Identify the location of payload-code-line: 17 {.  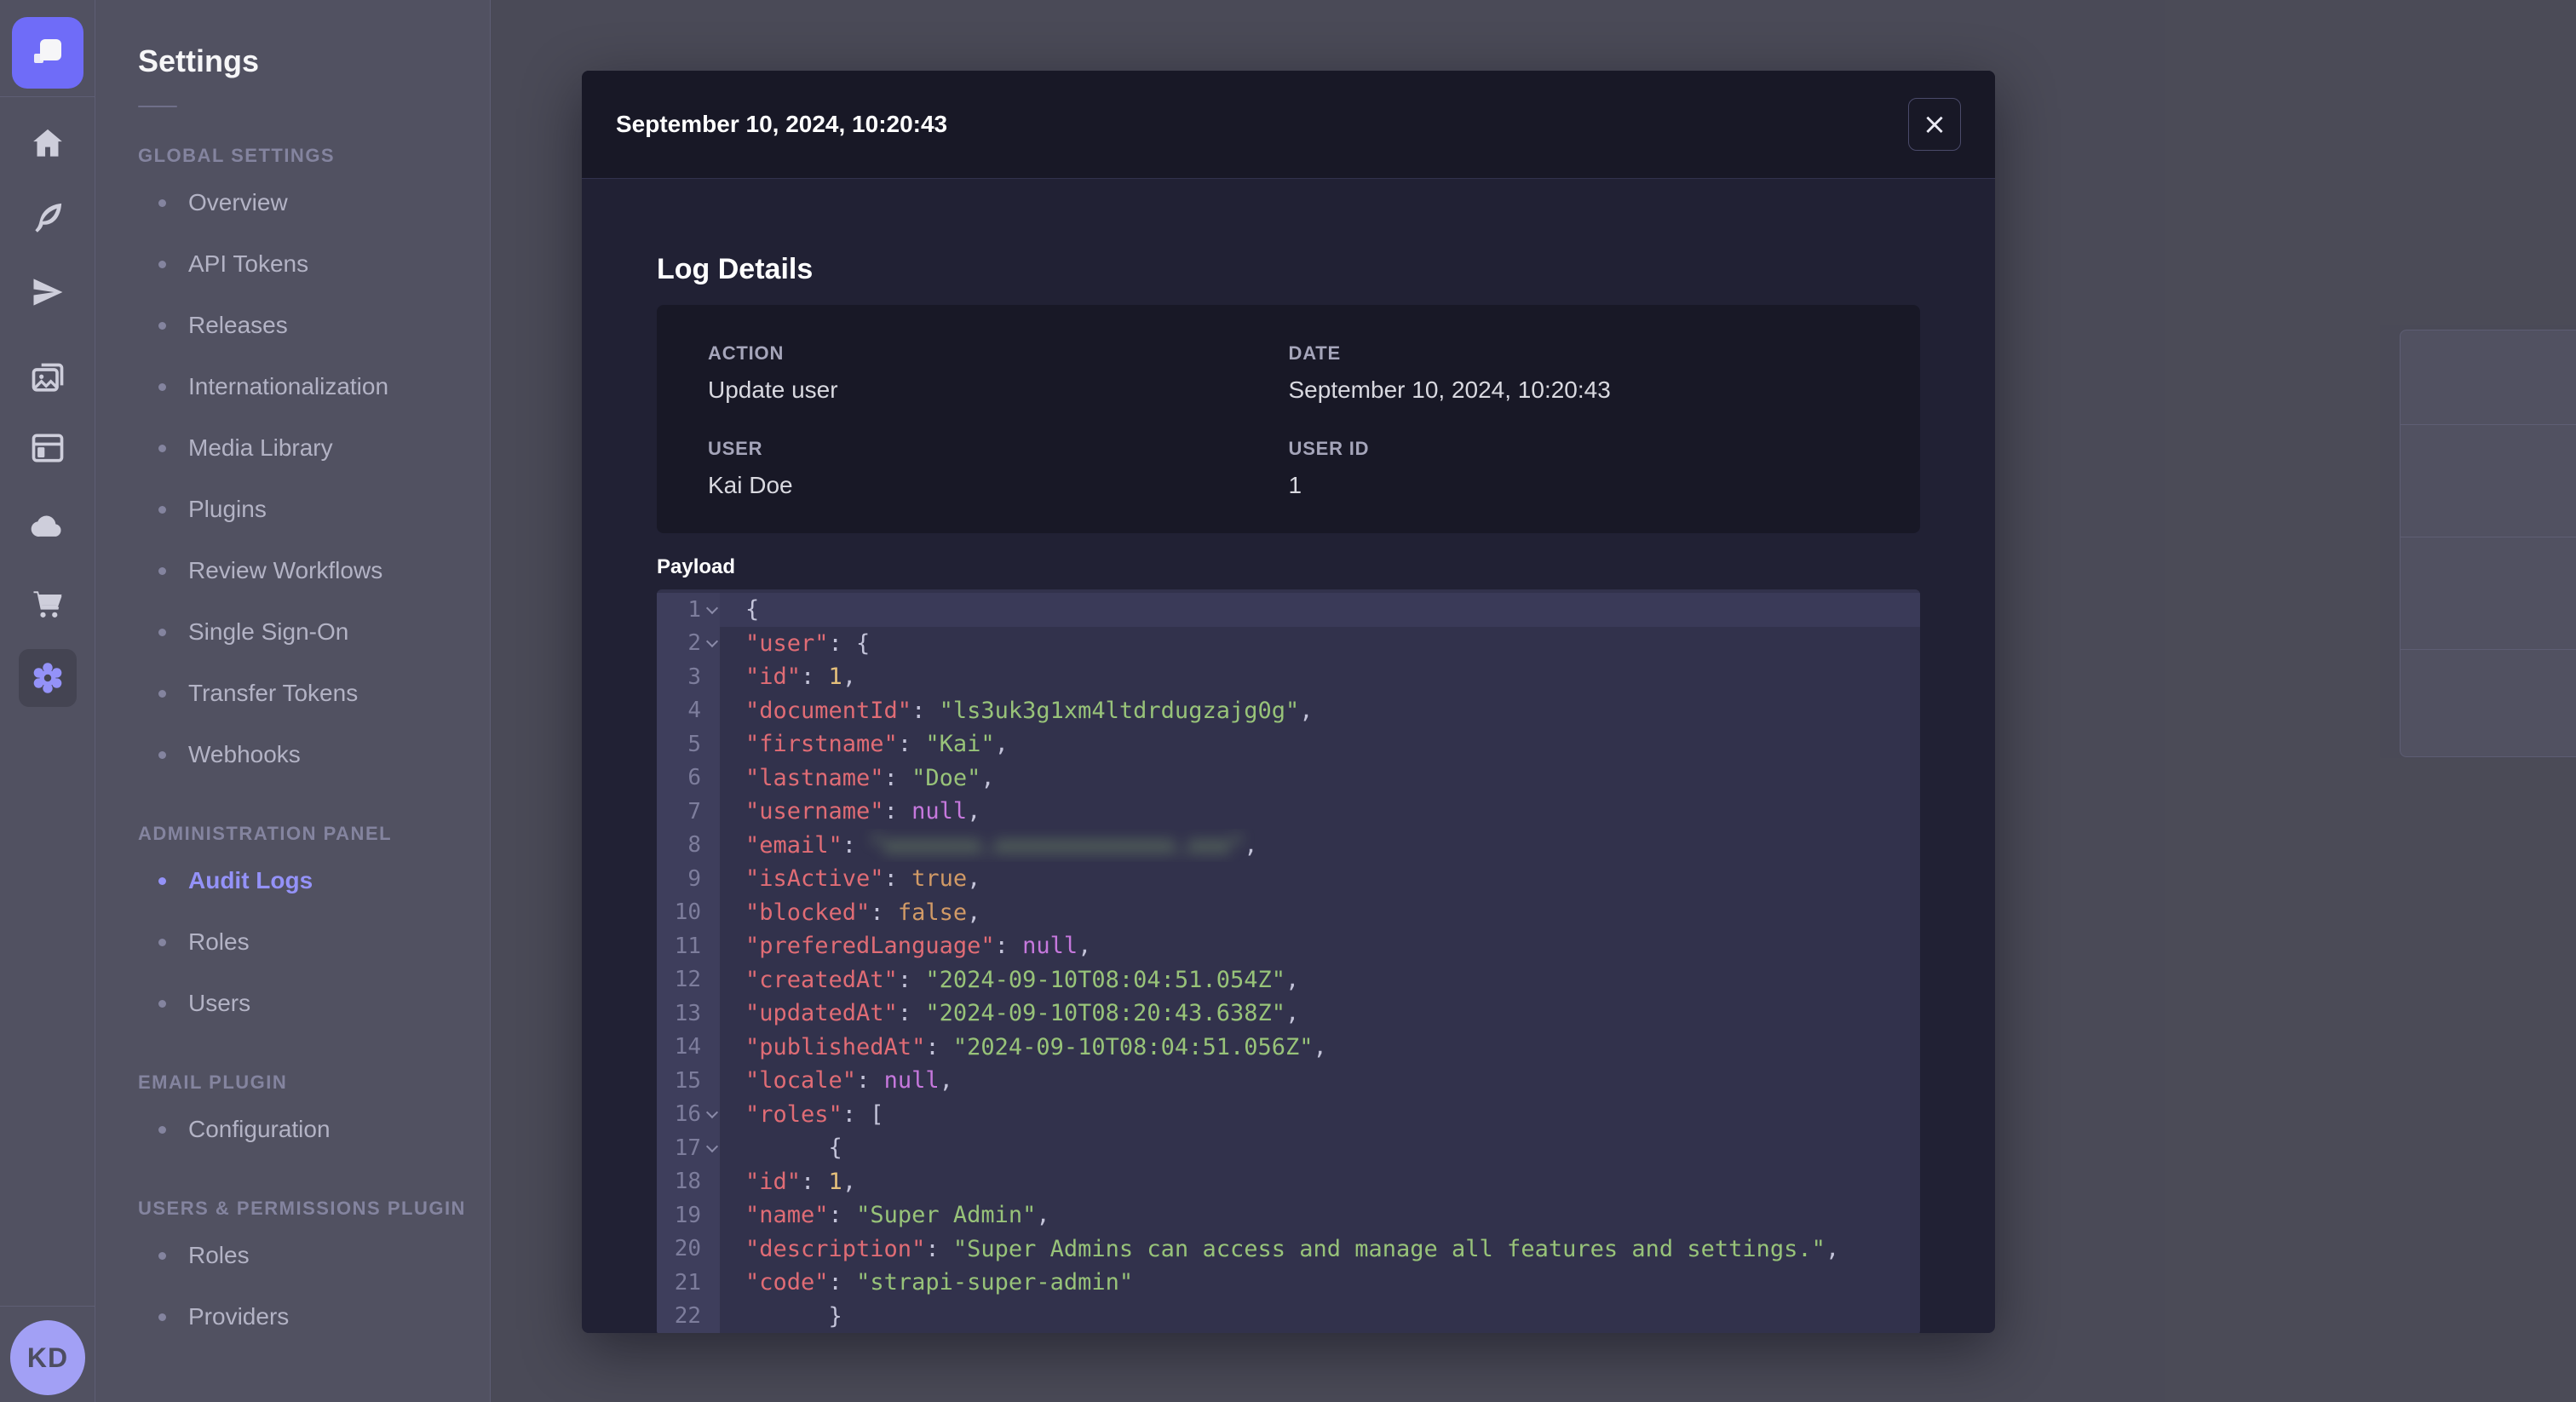
(1288, 1148).